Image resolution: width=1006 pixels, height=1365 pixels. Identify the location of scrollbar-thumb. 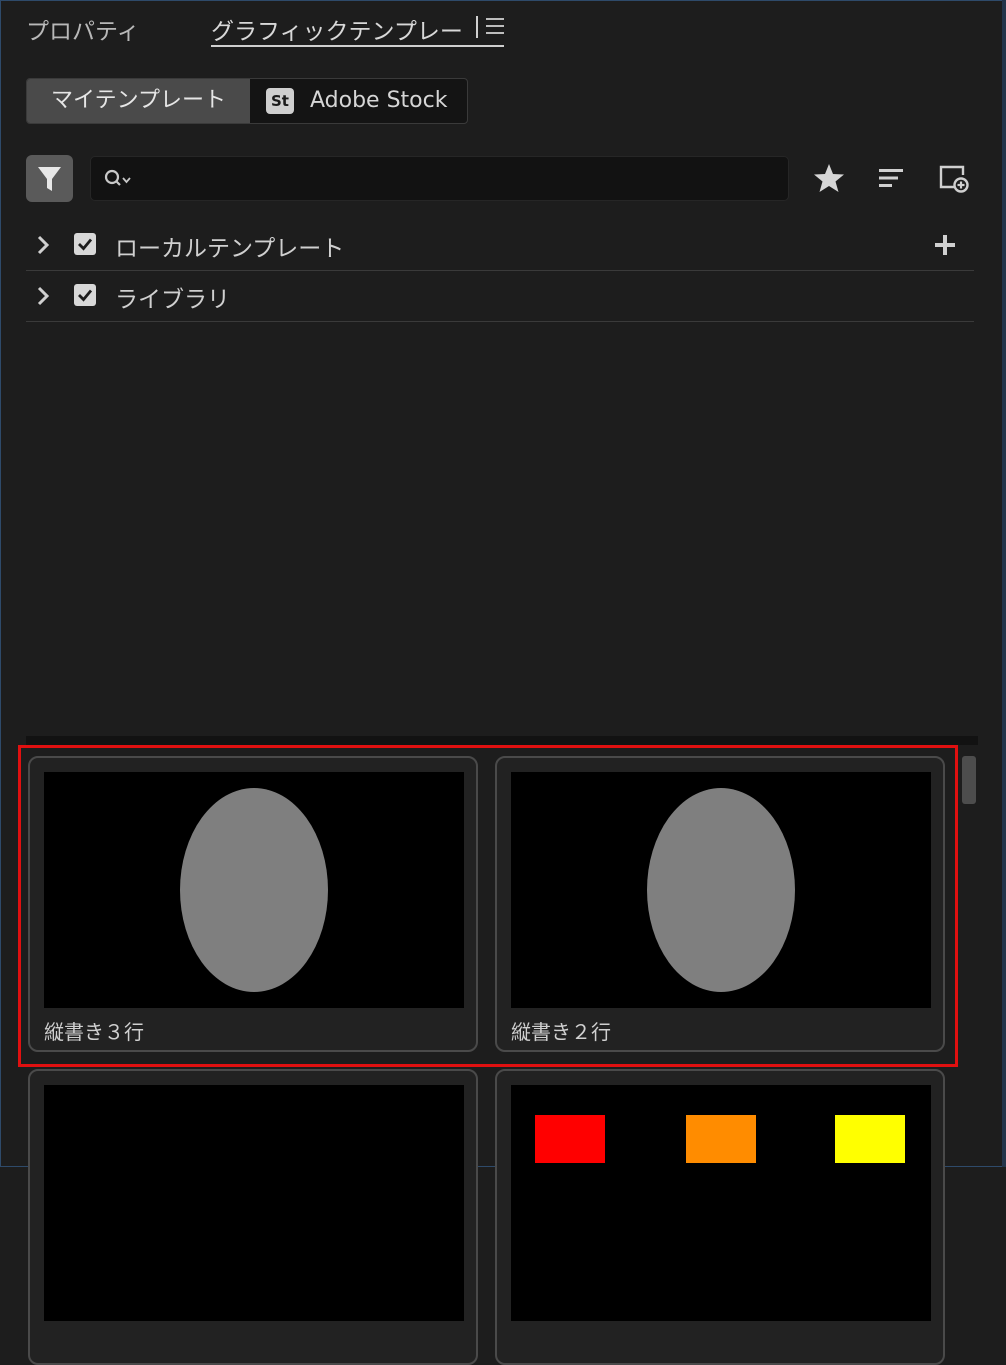
(969, 780).